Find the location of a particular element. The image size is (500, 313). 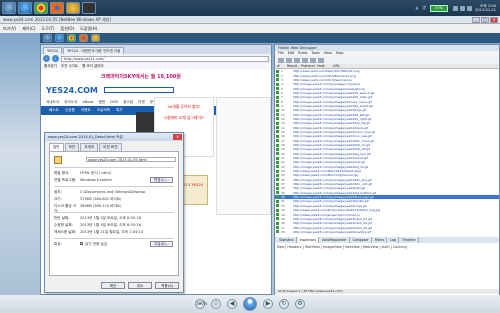

side-ad is located at coordinates (243, 156).